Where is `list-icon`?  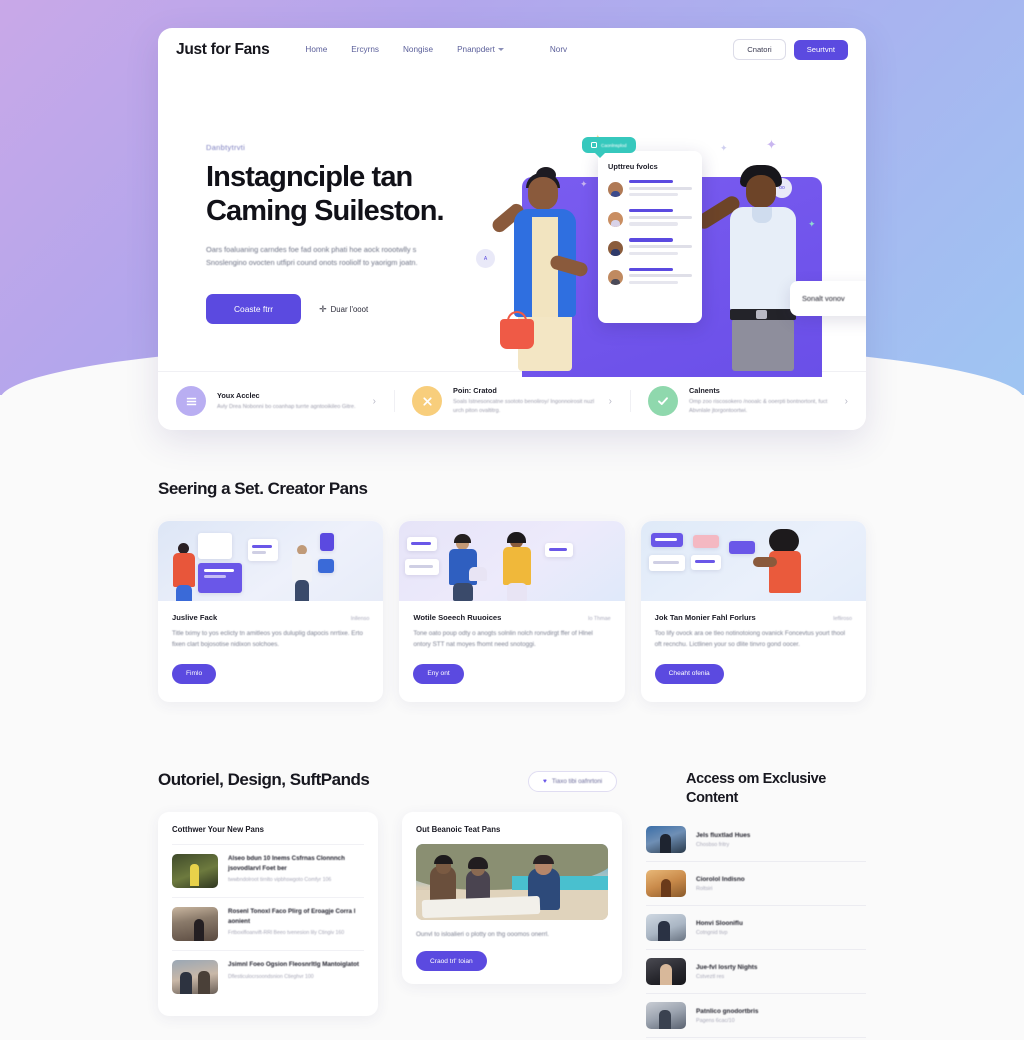
list-icon is located at coordinates (191, 401).